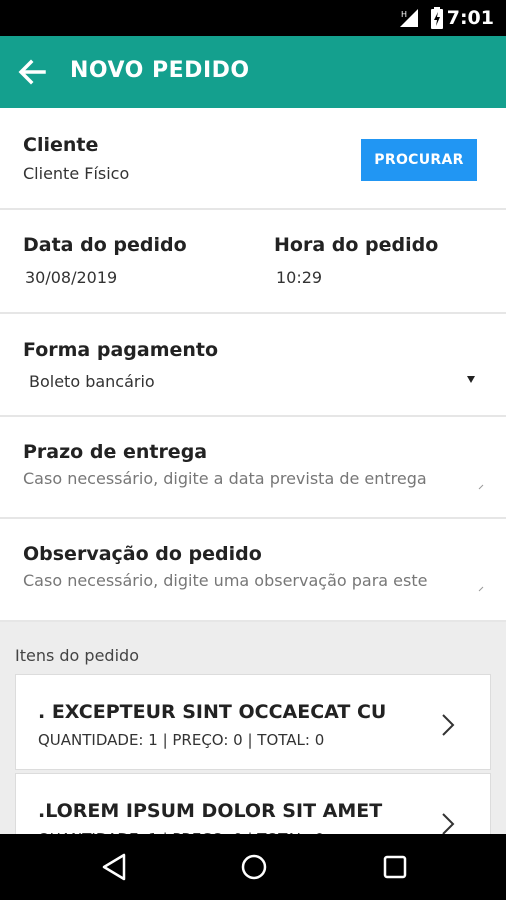 This screenshot has width=506, height=900. What do you see at coordinates (395, 867) in the screenshot?
I see `nav-recents-icon` at bounding box center [395, 867].